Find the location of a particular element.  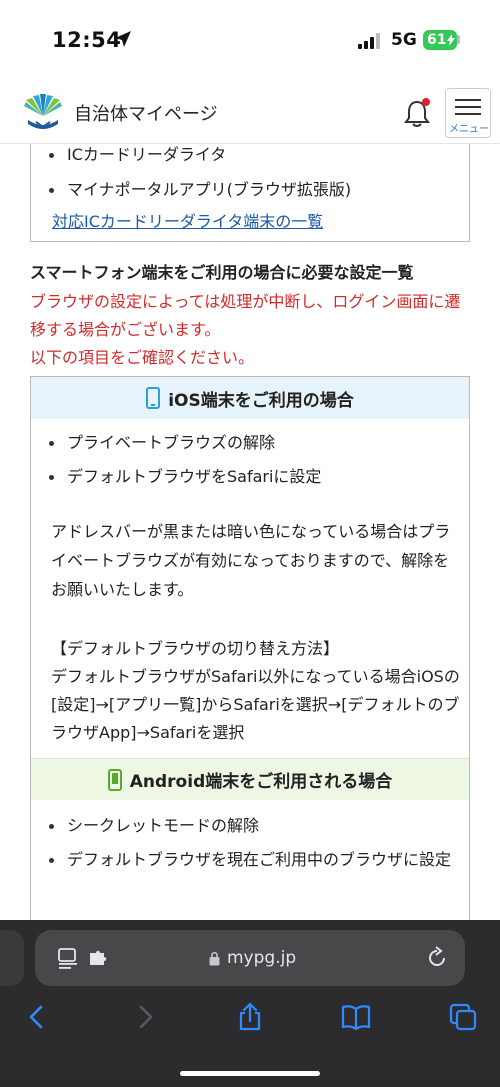

notification-bell-icon is located at coordinates (417, 113).